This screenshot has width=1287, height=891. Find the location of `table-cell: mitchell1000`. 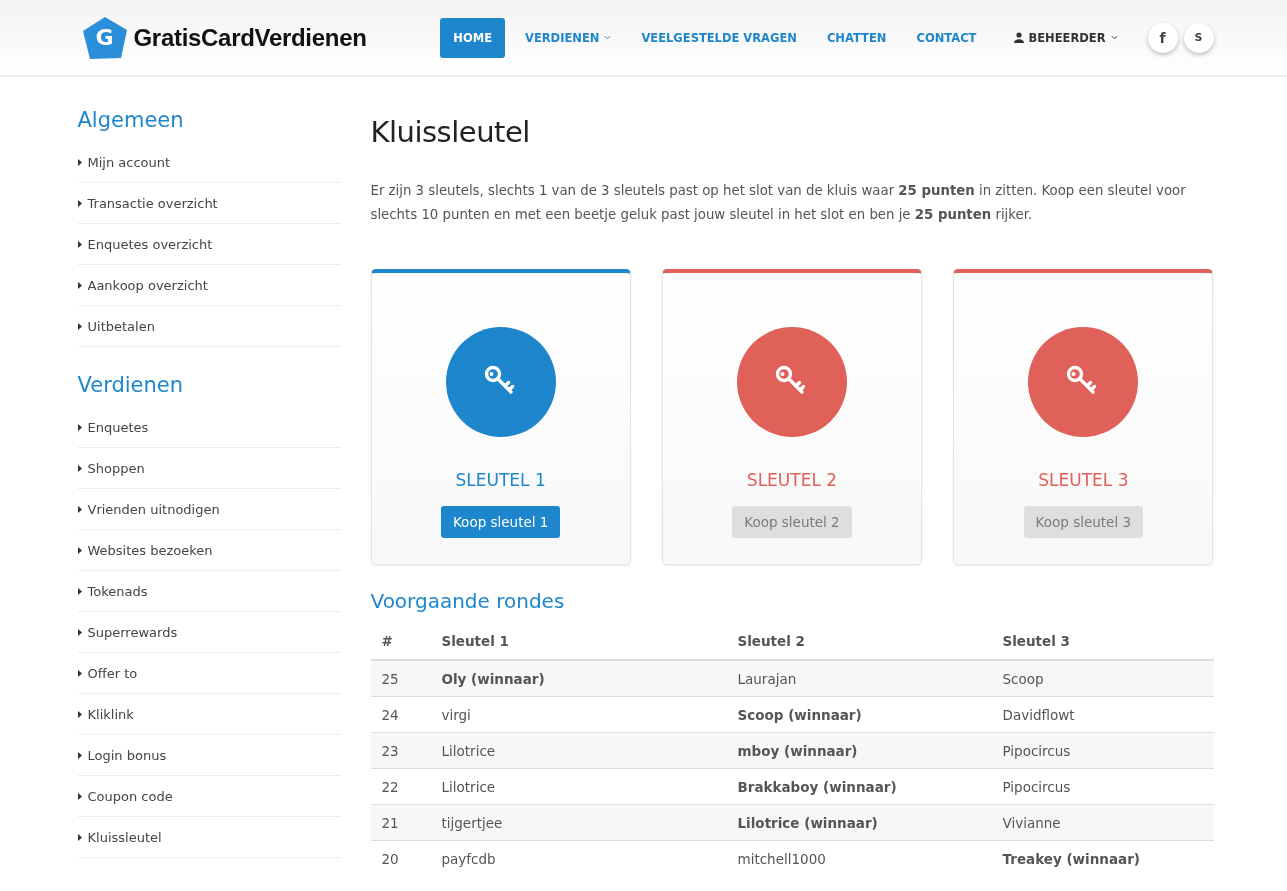

table-cell: mitchell1000 is located at coordinates (859, 858).